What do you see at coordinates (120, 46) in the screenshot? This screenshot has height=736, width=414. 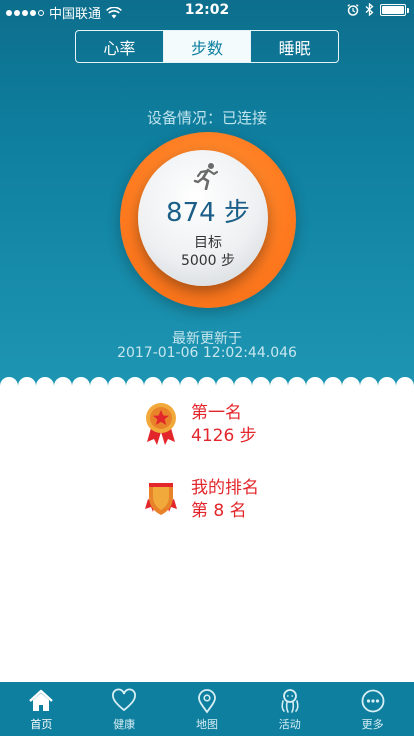 I see `tab-heart-rate: 心率` at bounding box center [120, 46].